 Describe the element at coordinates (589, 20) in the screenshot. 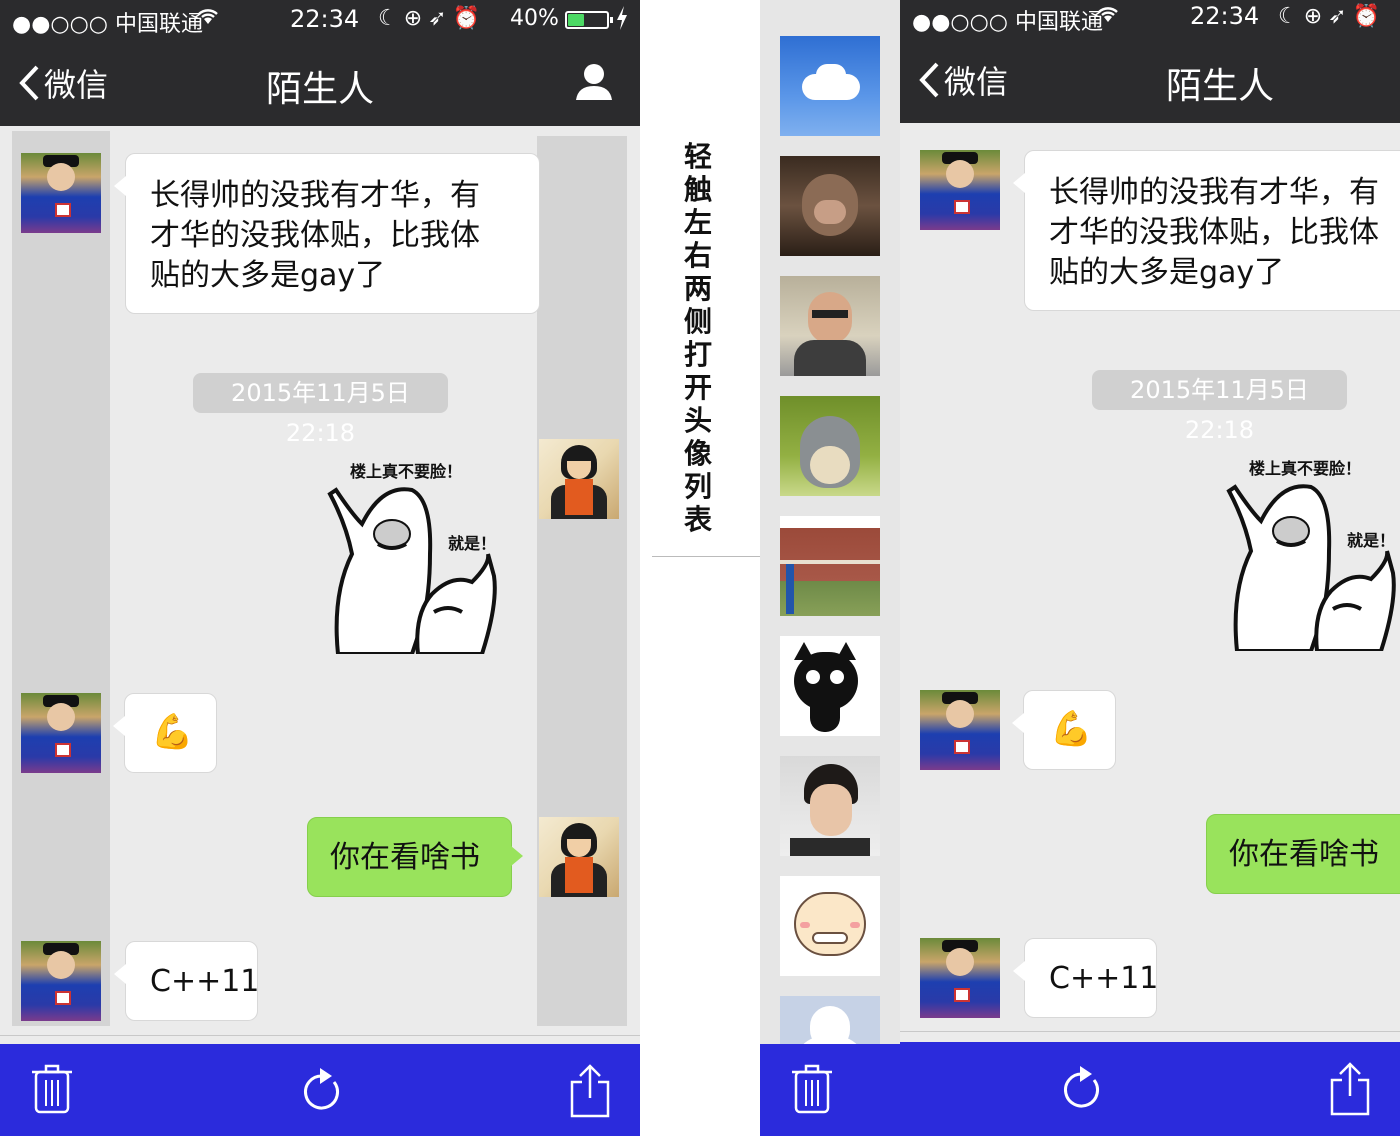

I see `battery-icon` at that location.